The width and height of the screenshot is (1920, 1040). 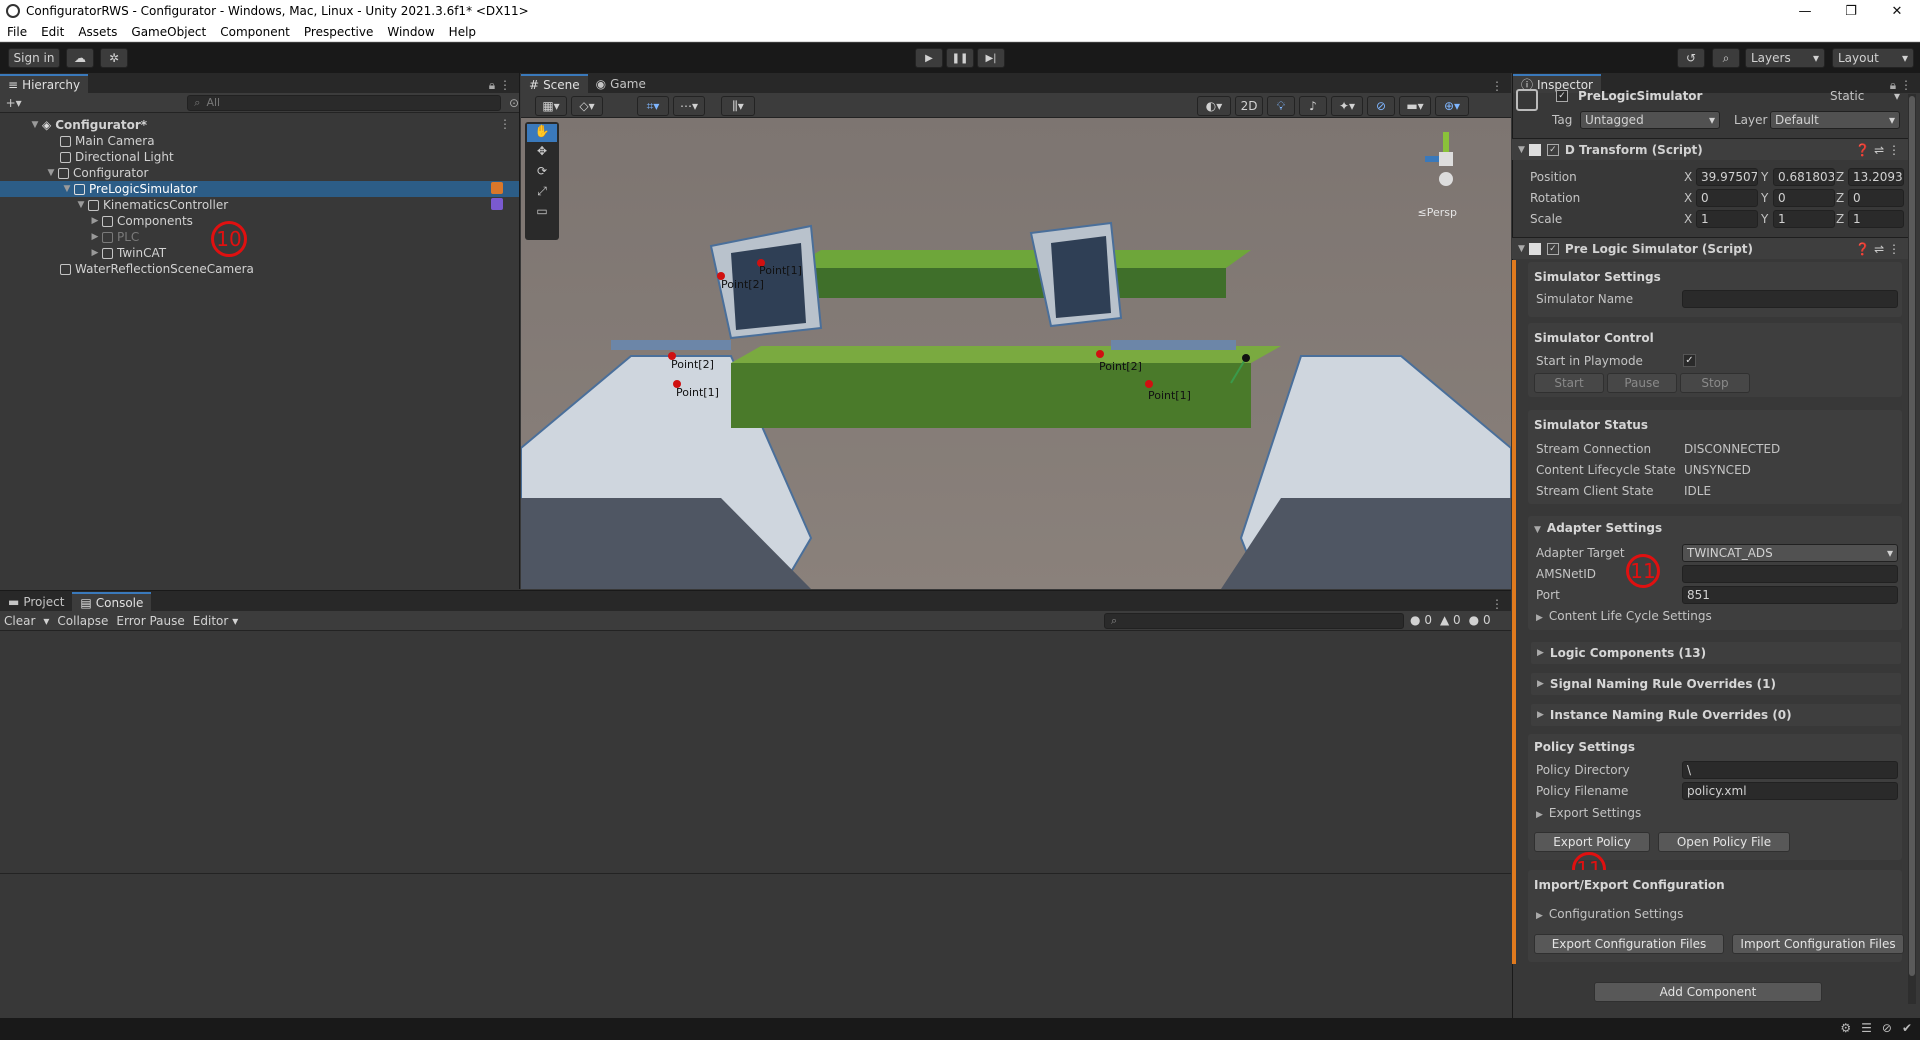 What do you see at coordinates (97, 32) in the screenshot?
I see `menu-assets: Assets` at bounding box center [97, 32].